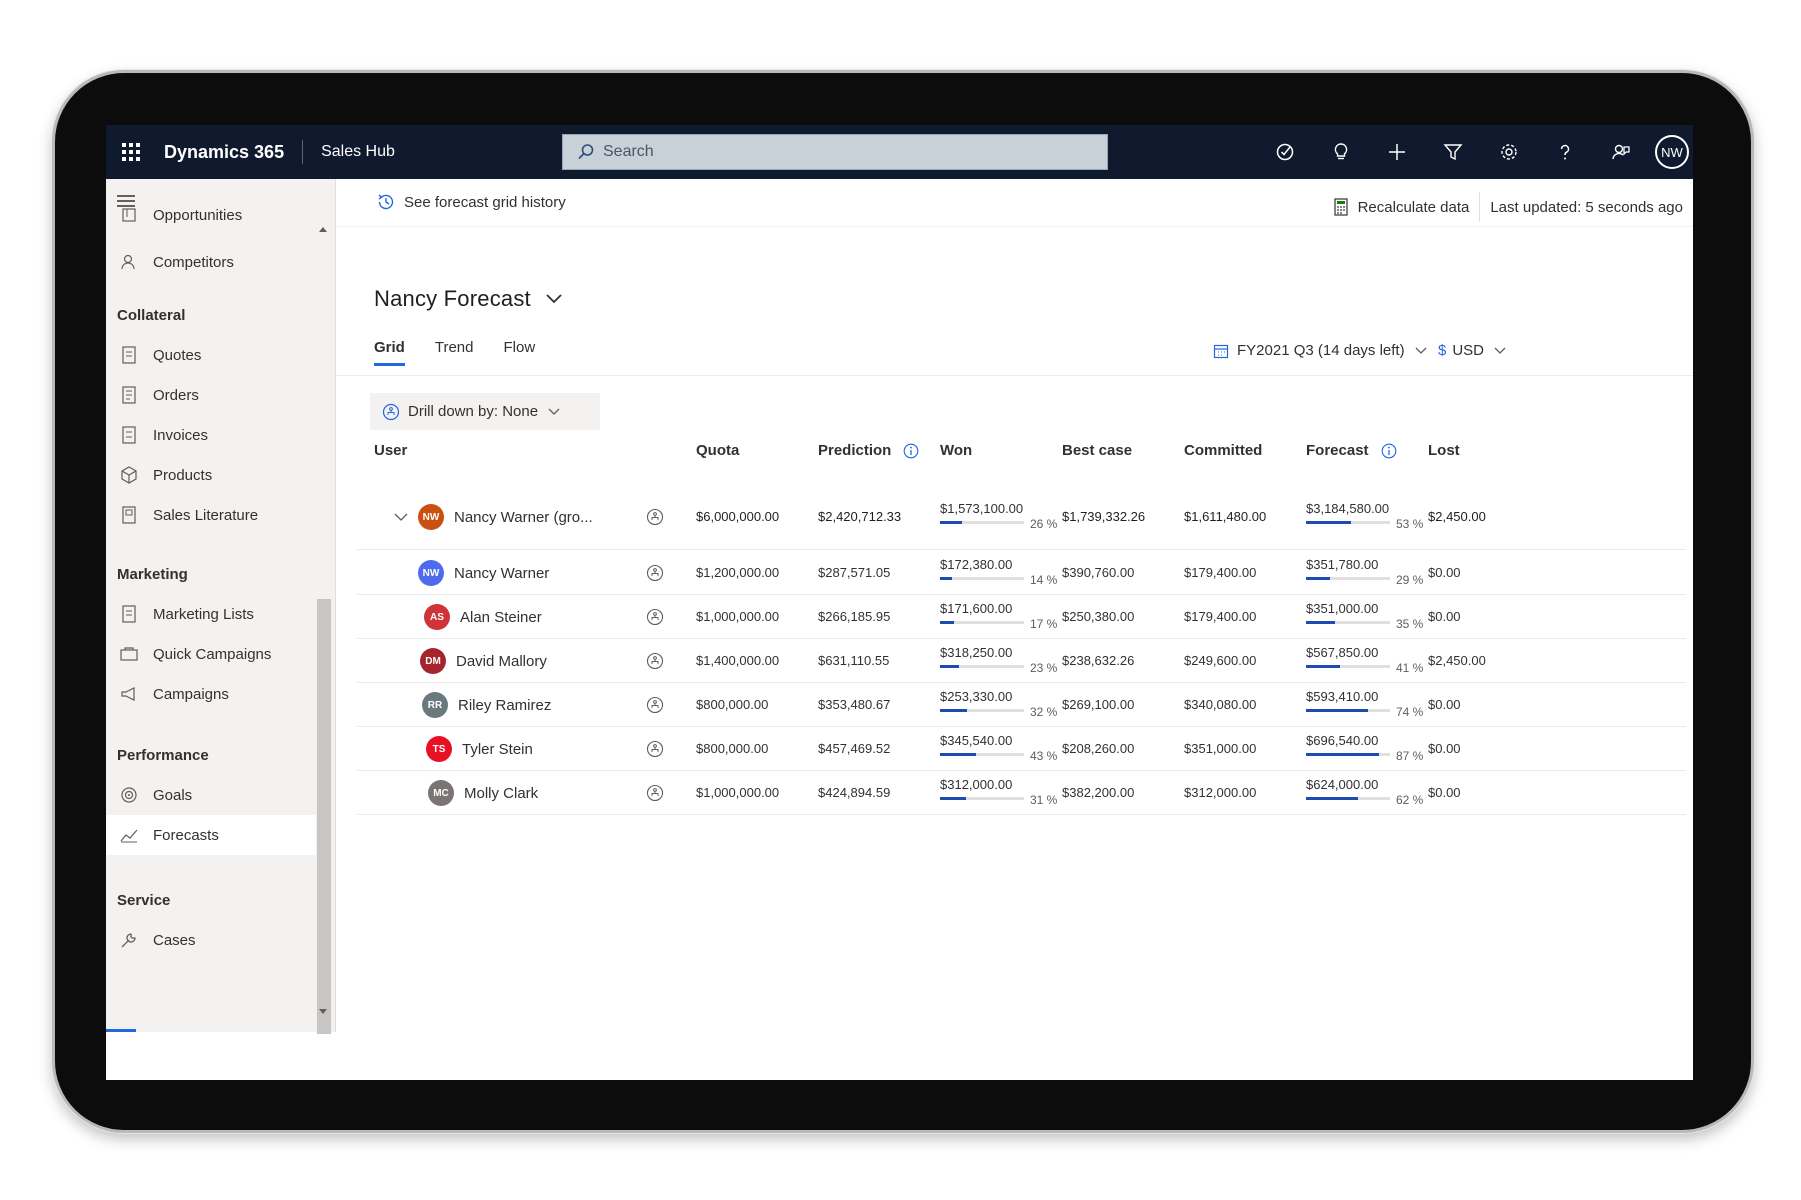 This screenshot has height=1200, width=1801. I want to click on column-header-won: Won, so click(956, 450).